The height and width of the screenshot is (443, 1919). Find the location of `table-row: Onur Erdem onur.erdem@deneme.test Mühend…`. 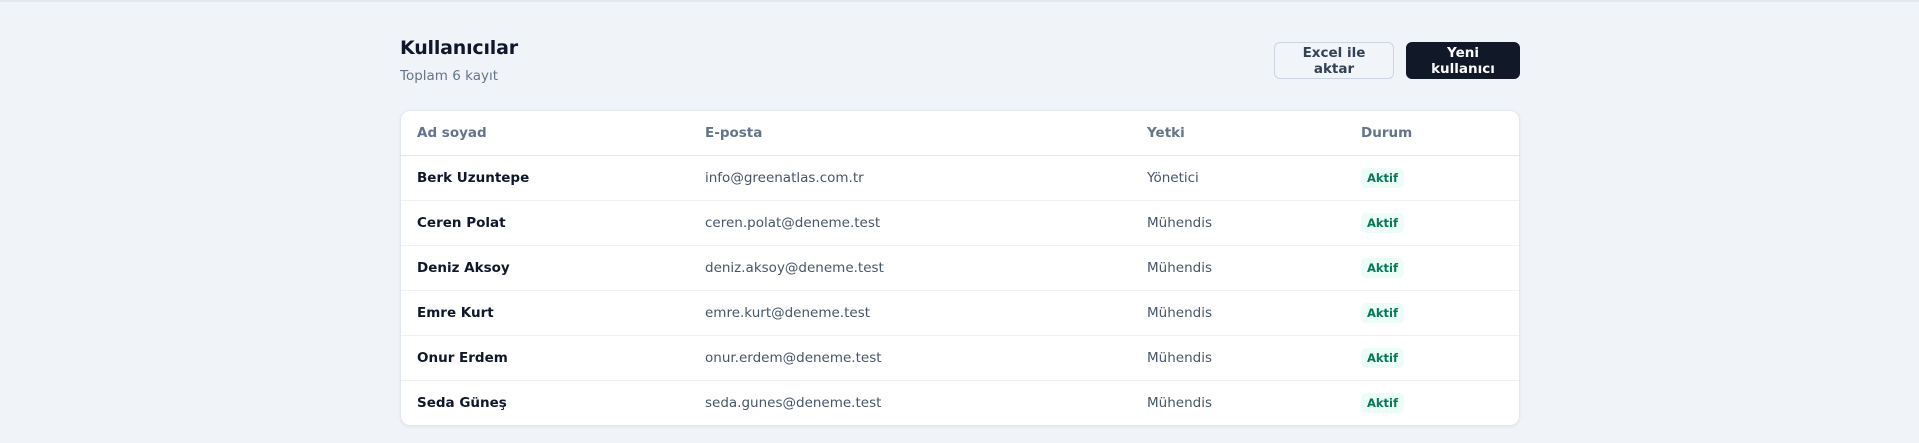

table-row: Onur Erdem onur.erdem@deneme.test Mühend… is located at coordinates (960, 358).